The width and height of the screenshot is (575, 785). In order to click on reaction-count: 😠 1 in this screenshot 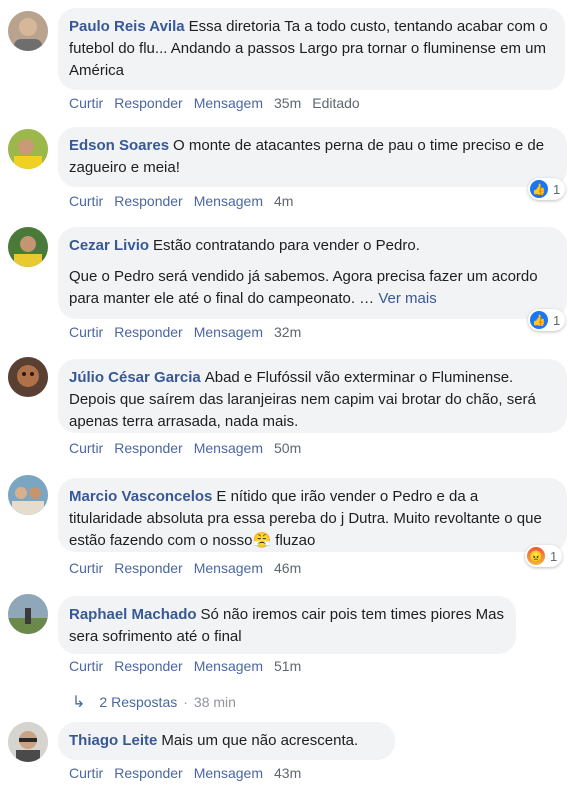, I will do `click(544, 556)`.